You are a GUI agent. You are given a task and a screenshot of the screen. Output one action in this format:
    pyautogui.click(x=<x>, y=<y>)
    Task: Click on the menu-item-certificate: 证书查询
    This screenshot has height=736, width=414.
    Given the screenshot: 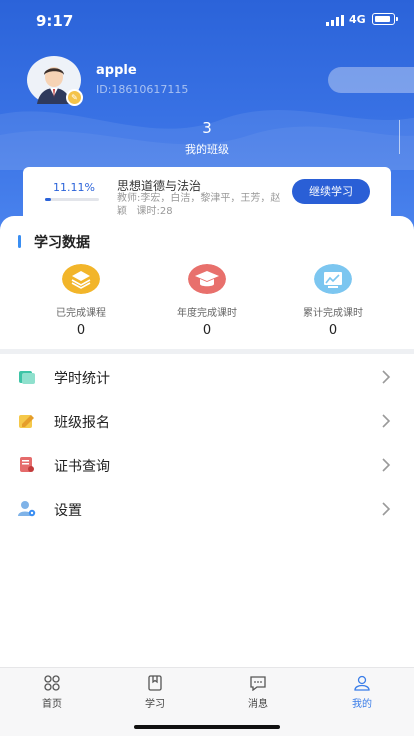 What is the action you would take?
    pyautogui.click(x=207, y=465)
    